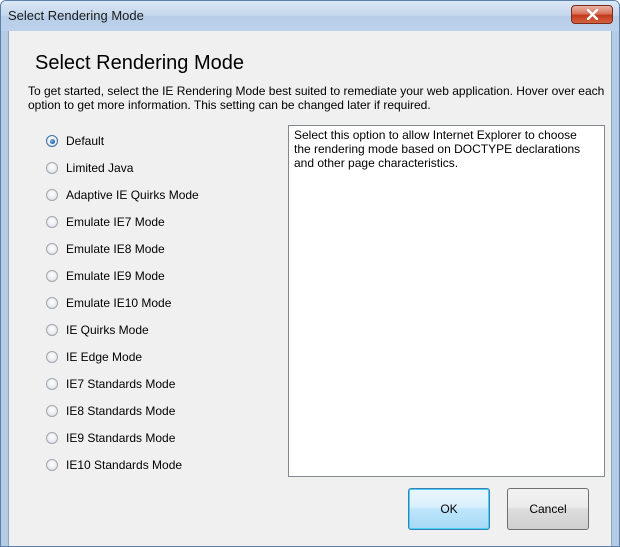  What do you see at coordinates (115, 249) in the screenshot?
I see `option-label: Emulate IE8 Mode` at bounding box center [115, 249].